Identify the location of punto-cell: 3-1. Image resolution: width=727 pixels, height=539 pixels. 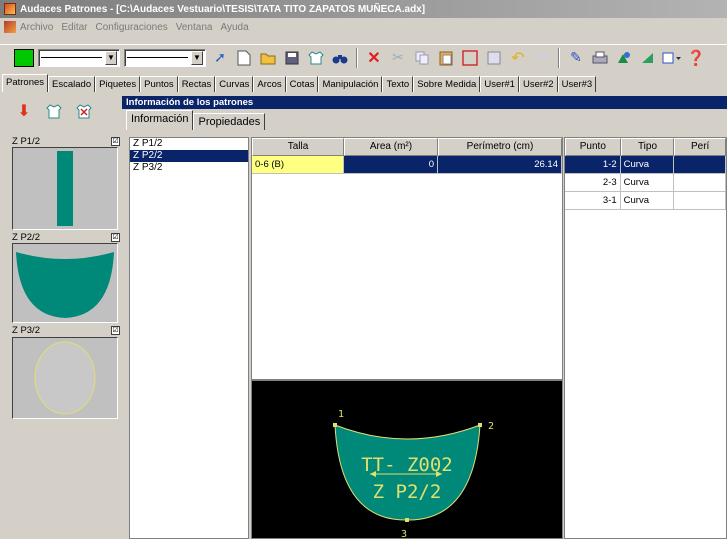
(593, 200).